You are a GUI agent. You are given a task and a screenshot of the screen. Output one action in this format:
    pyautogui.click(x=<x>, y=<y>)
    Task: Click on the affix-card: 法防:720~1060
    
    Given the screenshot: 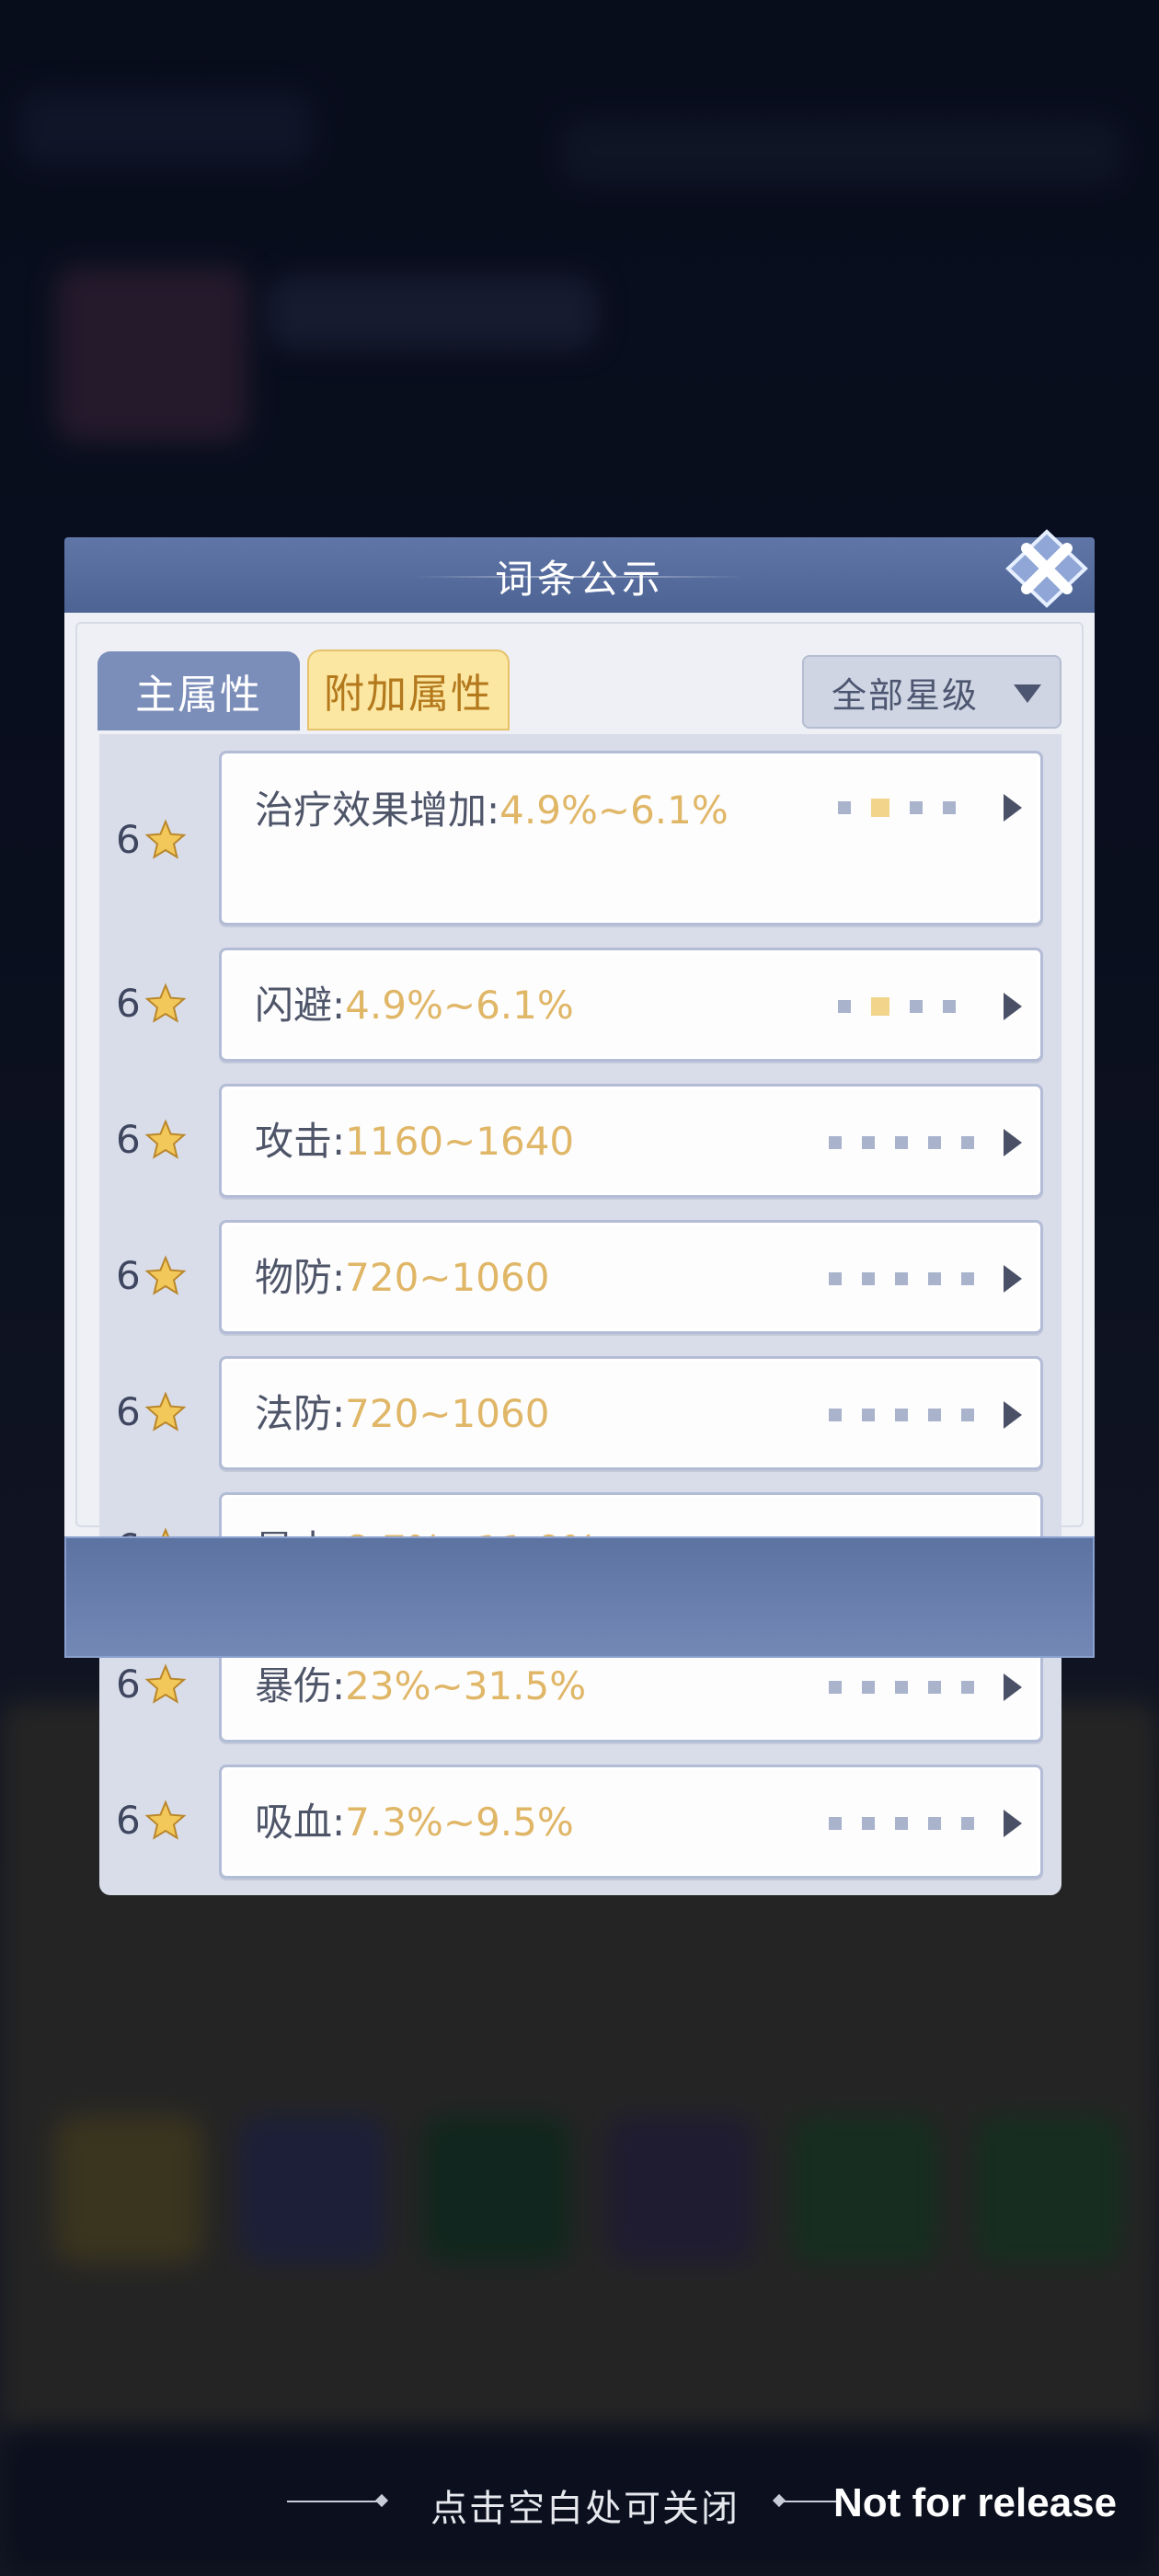 What is the action you would take?
    pyautogui.click(x=631, y=1413)
    